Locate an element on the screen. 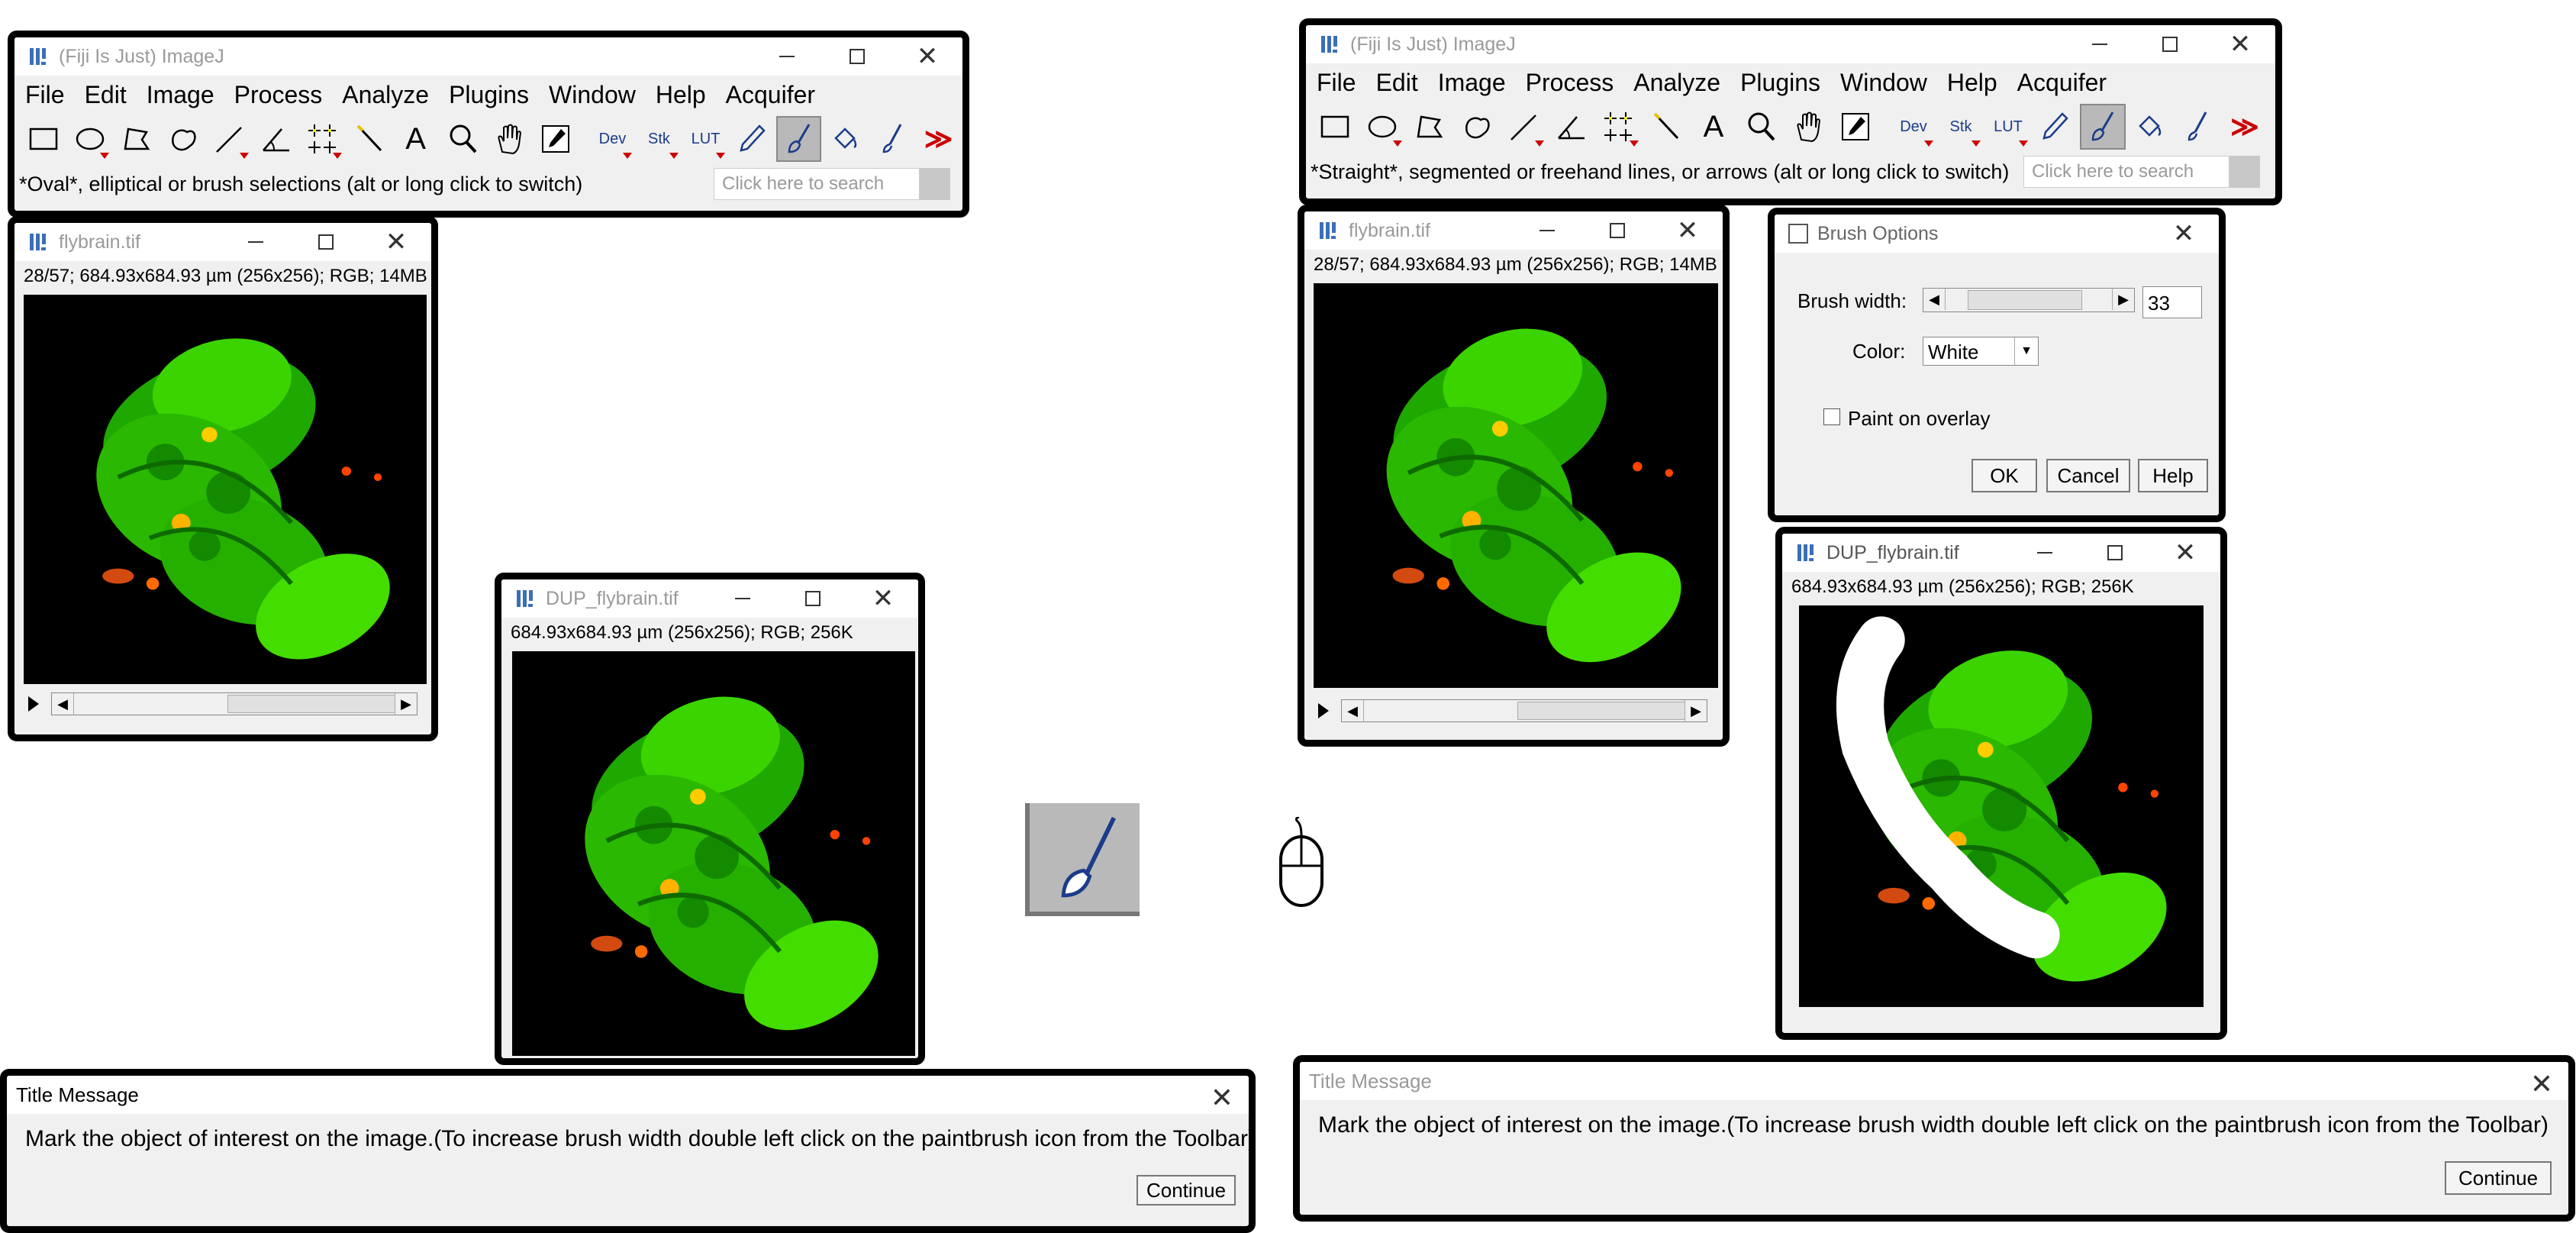 The height and width of the screenshot is (1233, 2576). slider-left-arrow: ◀ is located at coordinates (1935, 299).